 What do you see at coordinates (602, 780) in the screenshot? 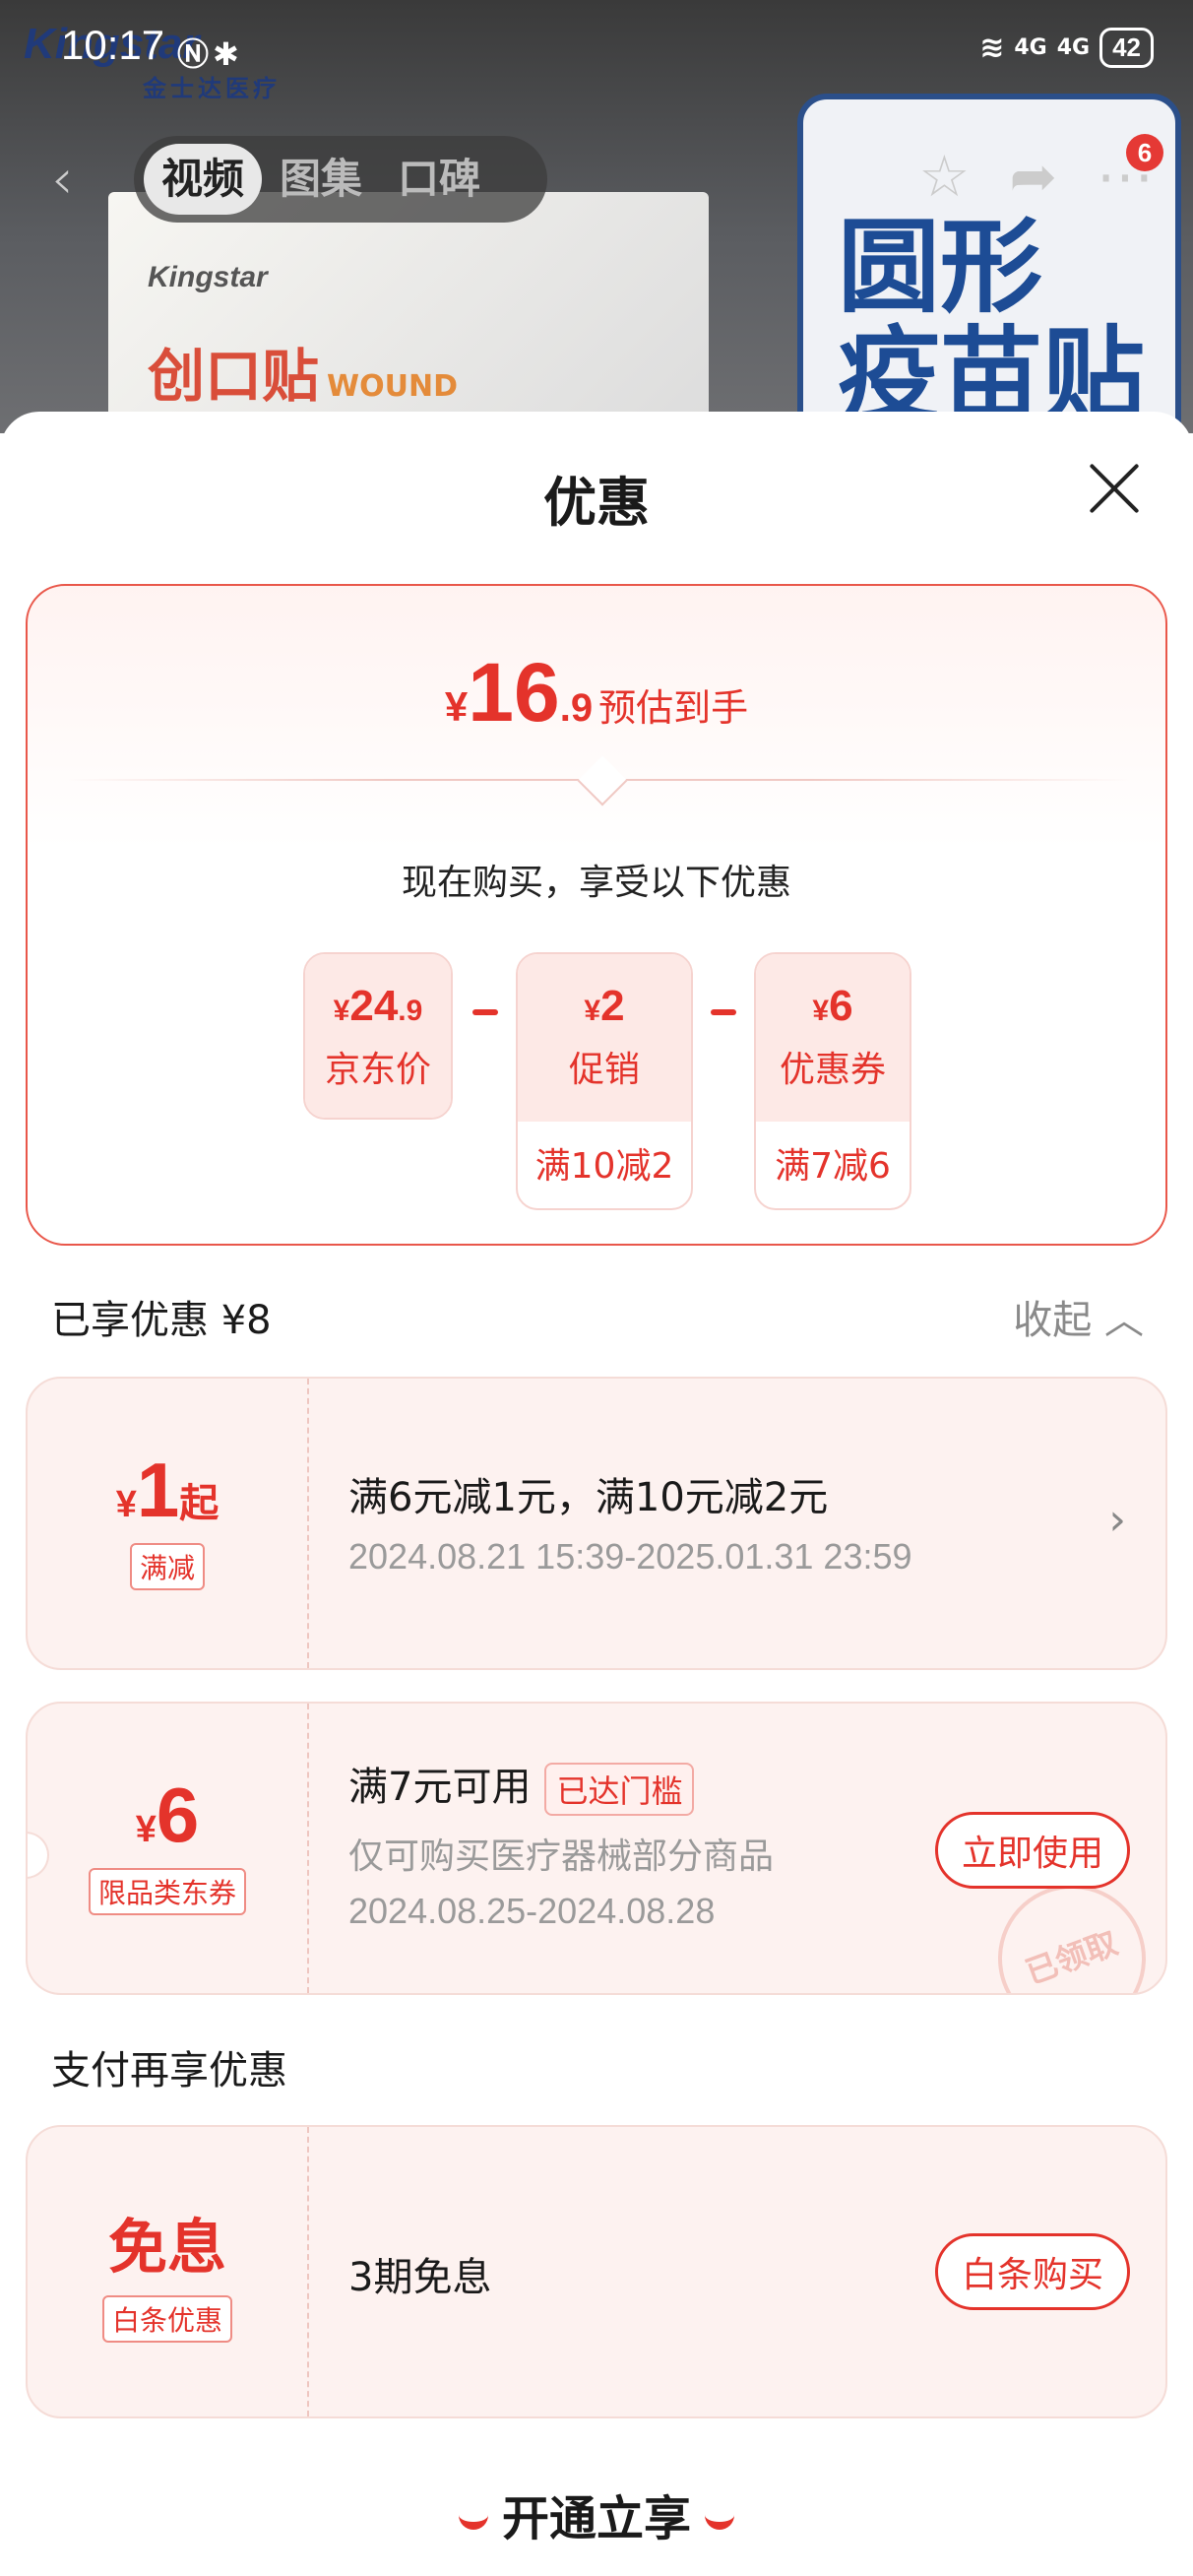
I see `divider-notch` at bounding box center [602, 780].